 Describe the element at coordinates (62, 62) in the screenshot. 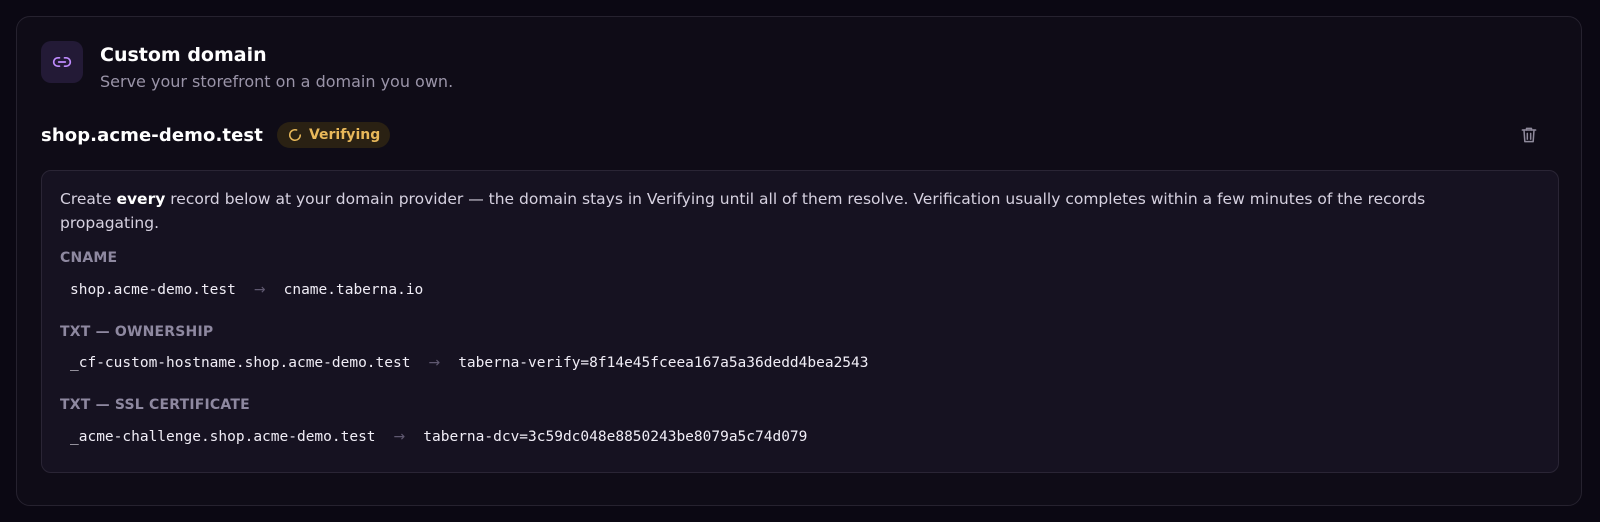

I see `link-icon` at that location.